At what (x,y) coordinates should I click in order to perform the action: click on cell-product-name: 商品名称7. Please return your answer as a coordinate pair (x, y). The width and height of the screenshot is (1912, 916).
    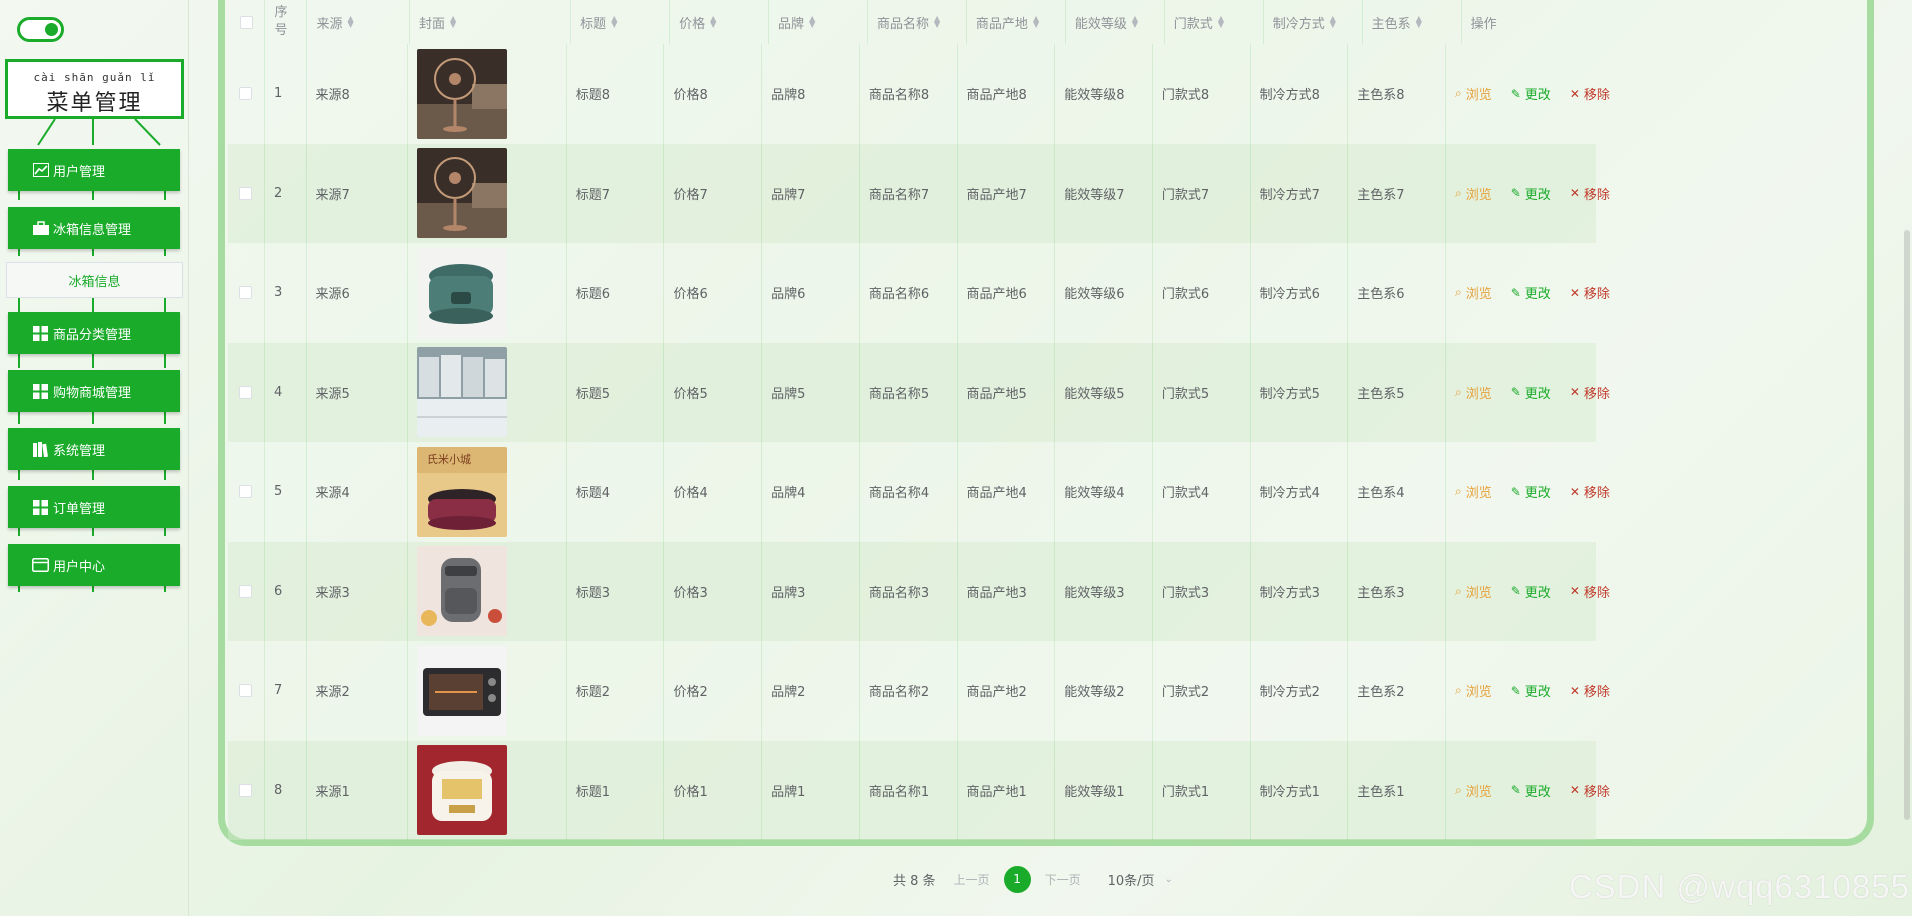
    Looking at the image, I should click on (909, 193).